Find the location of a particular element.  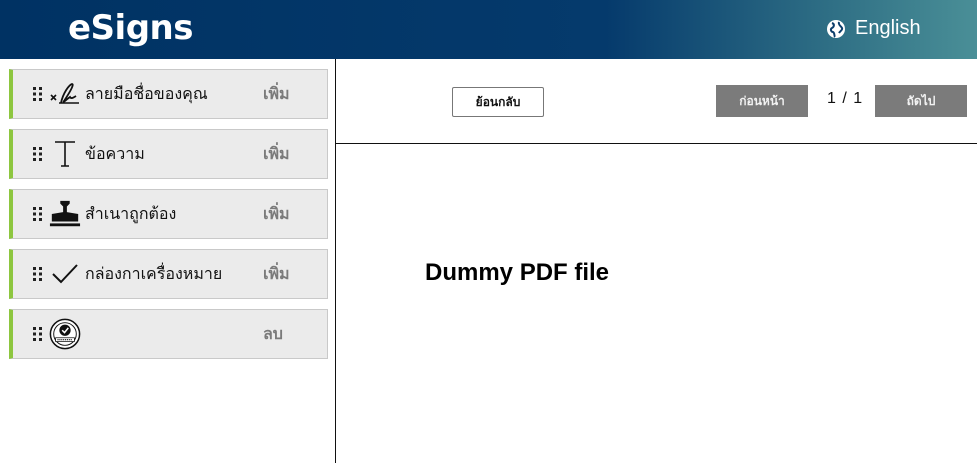

add-text-button: เพิ่ม is located at coordinates (276, 154).